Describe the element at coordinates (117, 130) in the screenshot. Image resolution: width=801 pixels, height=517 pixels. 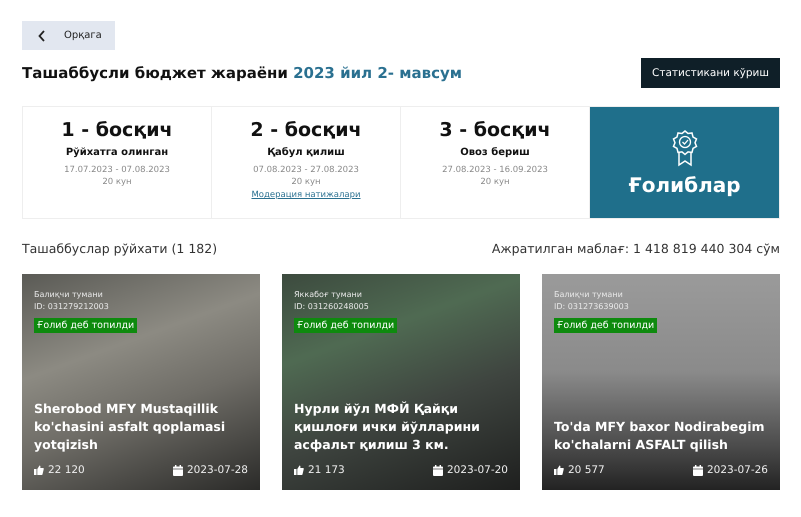
I see `stage-number: 1 - босқич` at that location.